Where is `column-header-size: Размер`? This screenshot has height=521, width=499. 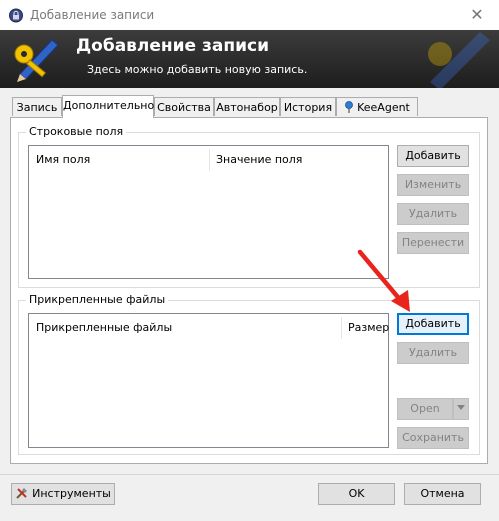
column-header-size: Размер is located at coordinates (366, 328).